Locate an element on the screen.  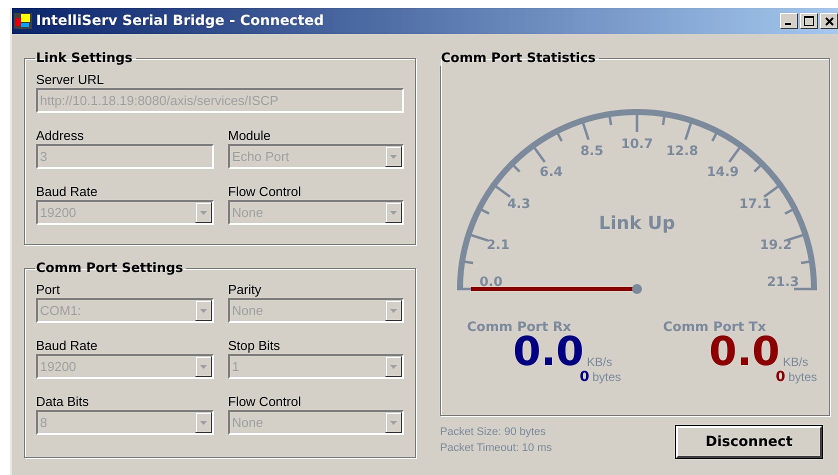
gauge-status: Link Up is located at coordinates (637, 223).